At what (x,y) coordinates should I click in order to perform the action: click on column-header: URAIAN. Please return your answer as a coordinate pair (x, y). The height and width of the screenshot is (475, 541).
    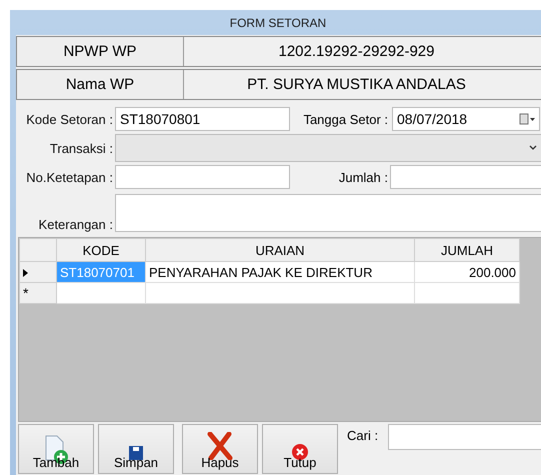
    Looking at the image, I should click on (280, 250).